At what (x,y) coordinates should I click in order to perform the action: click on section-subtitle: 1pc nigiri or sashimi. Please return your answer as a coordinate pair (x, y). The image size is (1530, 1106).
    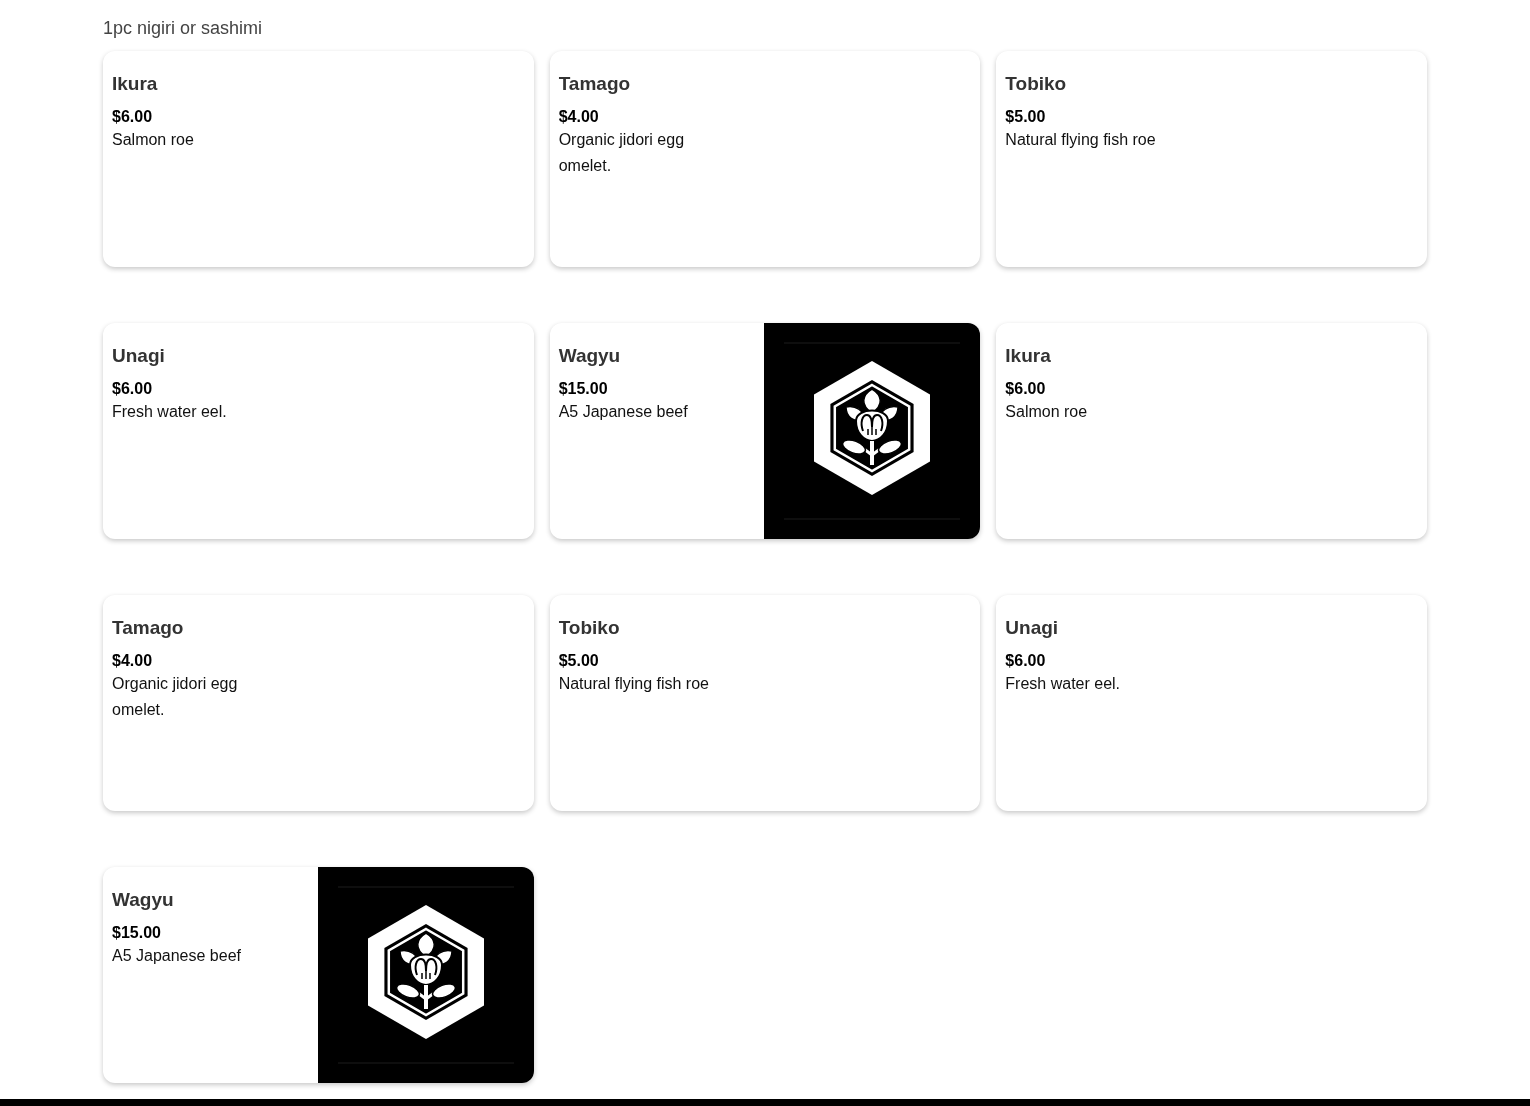
    Looking at the image, I should click on (183, 28).